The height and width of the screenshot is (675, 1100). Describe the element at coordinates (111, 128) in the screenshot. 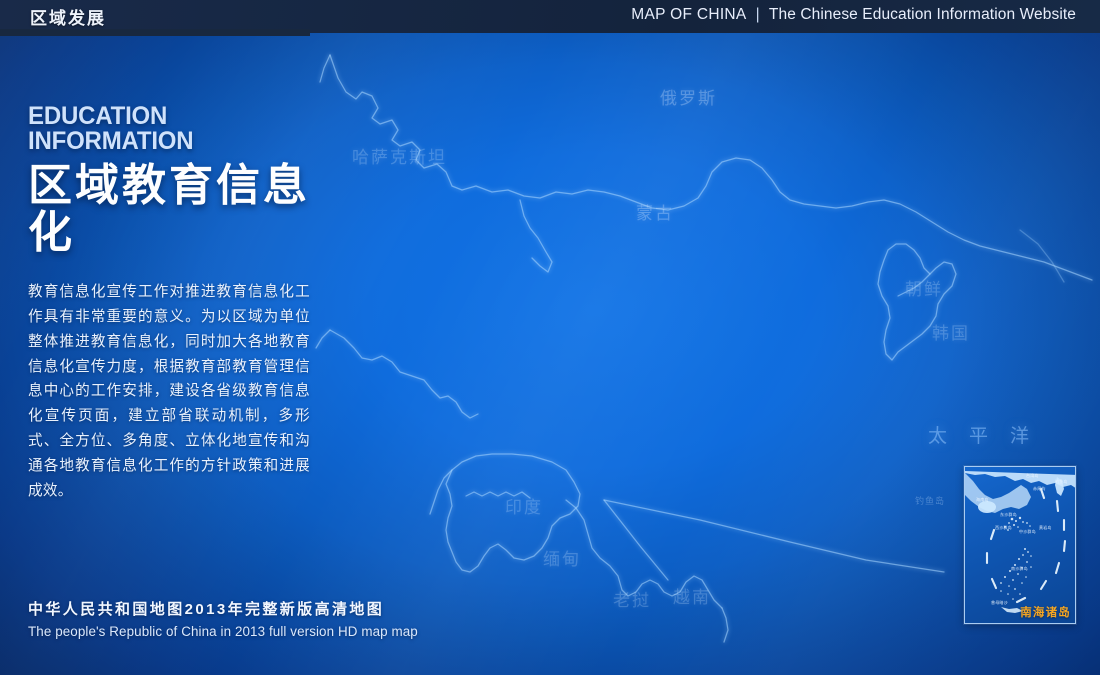

I see `panel-eyebrow-en: EDUCATION INFORMATION` at that location.